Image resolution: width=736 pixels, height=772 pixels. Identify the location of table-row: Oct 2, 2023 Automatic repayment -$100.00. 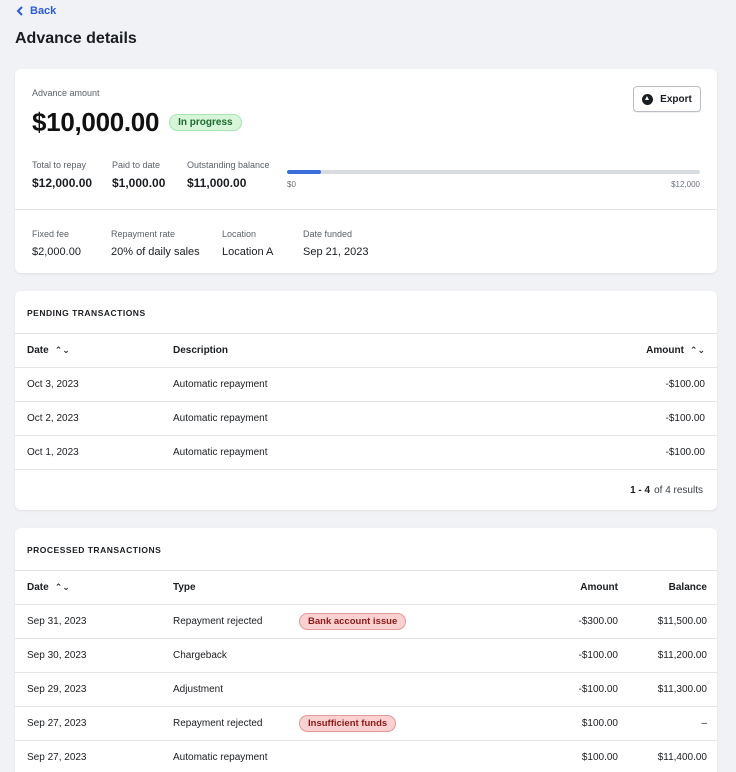
(366, 419).